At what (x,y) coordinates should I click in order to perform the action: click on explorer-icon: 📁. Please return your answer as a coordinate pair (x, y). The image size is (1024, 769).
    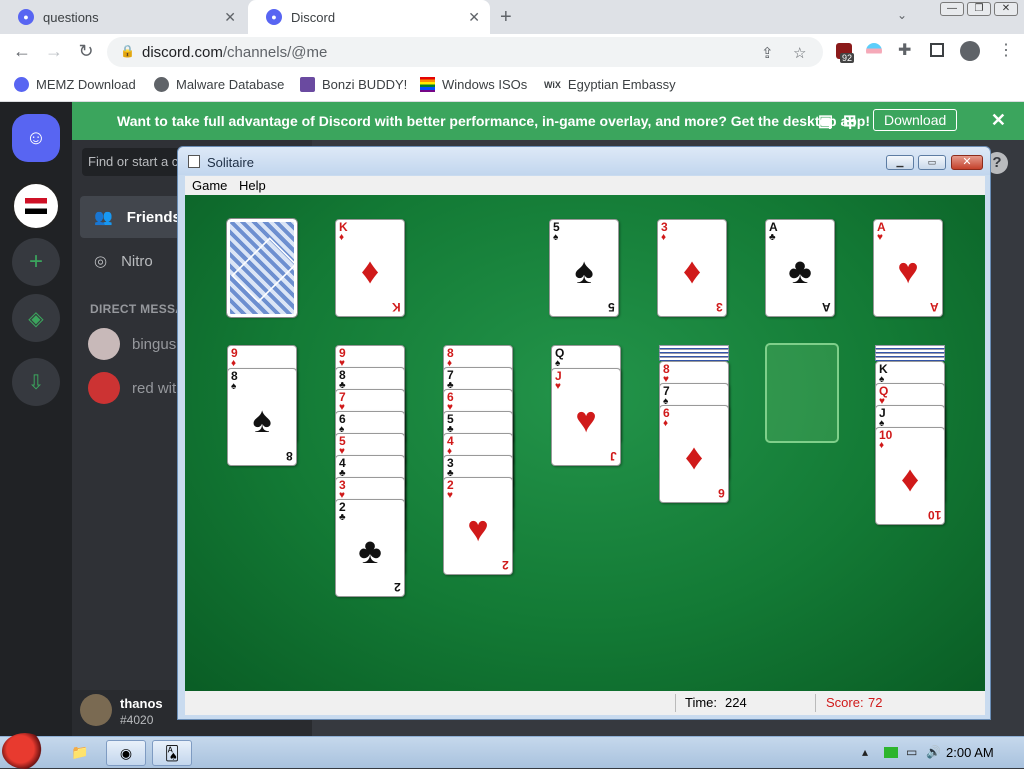
    Looking at the image, I should click on (80, 753).